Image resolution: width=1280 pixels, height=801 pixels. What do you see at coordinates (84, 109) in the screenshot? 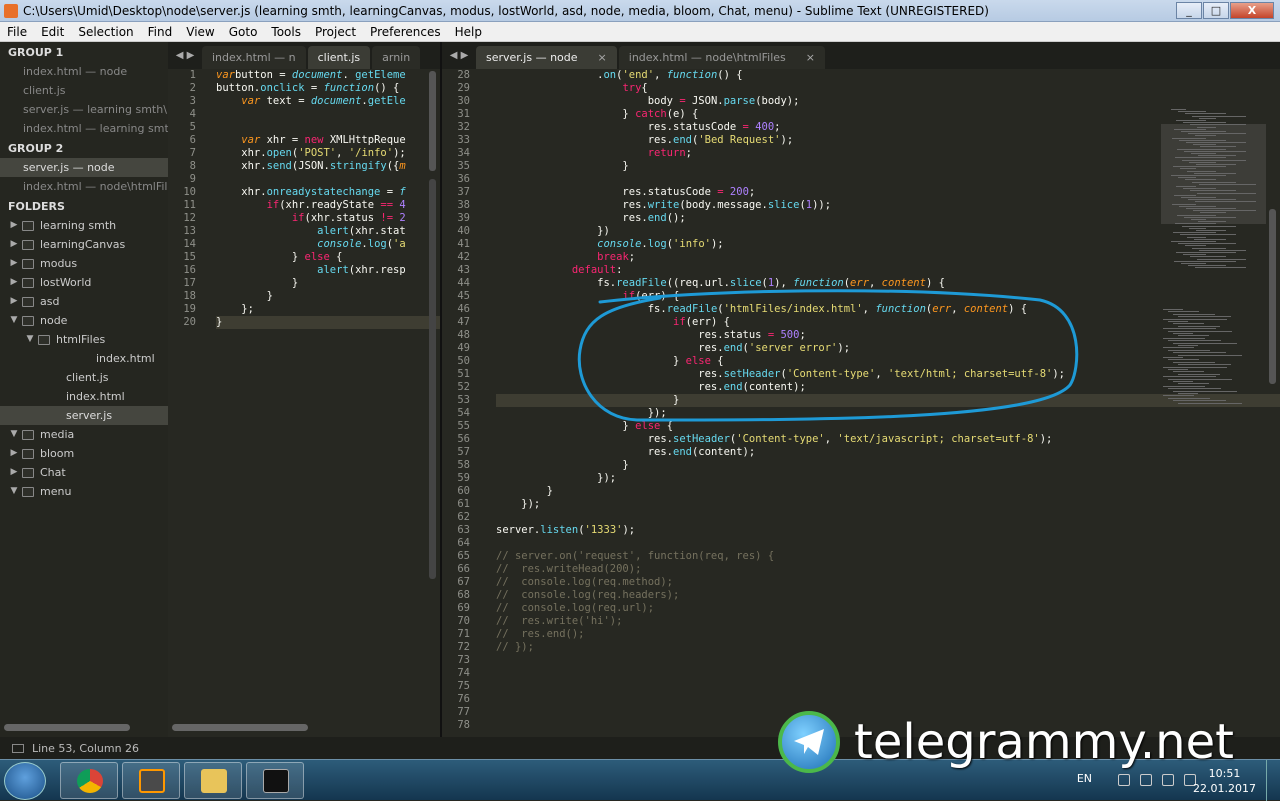
I see `open-file-item: server.js — learning smth\...\` at bounding box center [84, 109].